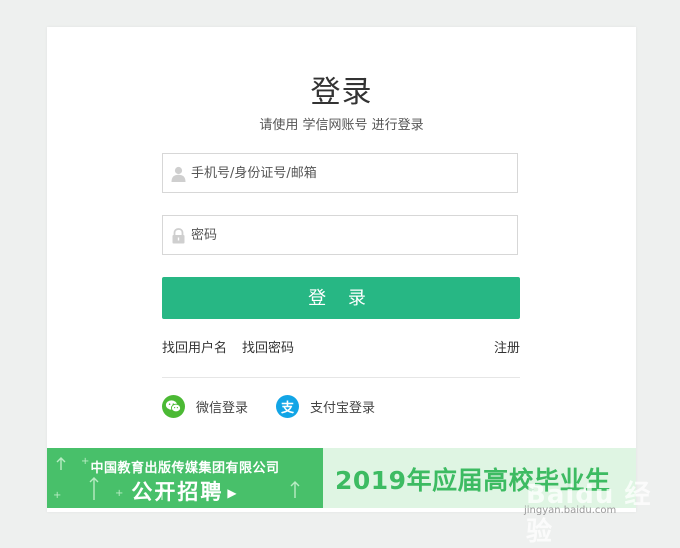  I want to click on wechat-login: 微信登录, so click(205, 406).